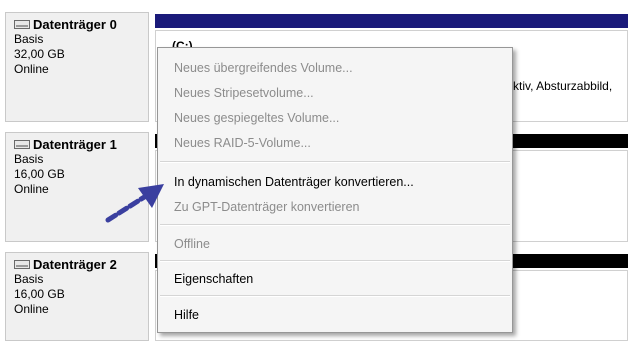 The height and width of the screenshot is (341, 628). I want to click on menu-item-help: Hilfe, so click(186, 315).